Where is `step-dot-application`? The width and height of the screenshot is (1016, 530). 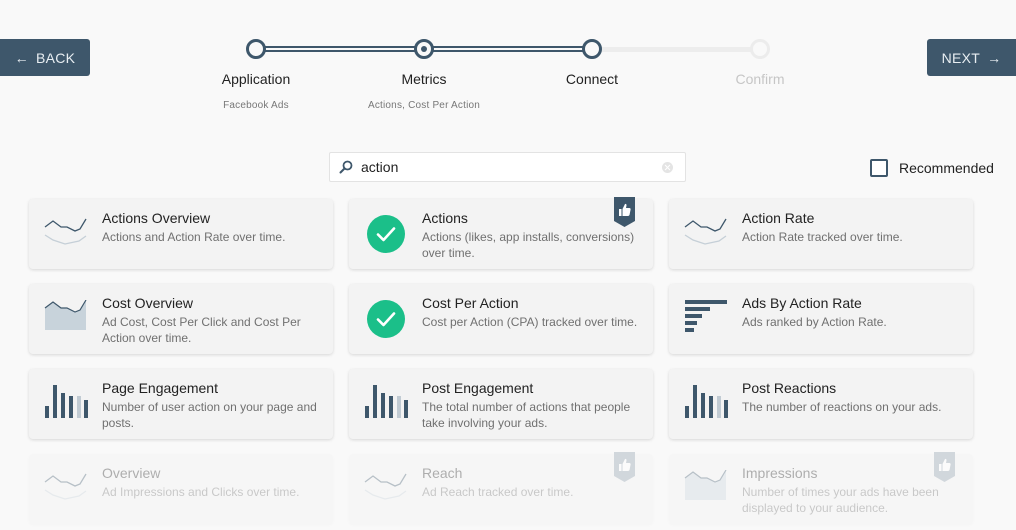
step-dot-application is located at coordinates (256, 49).